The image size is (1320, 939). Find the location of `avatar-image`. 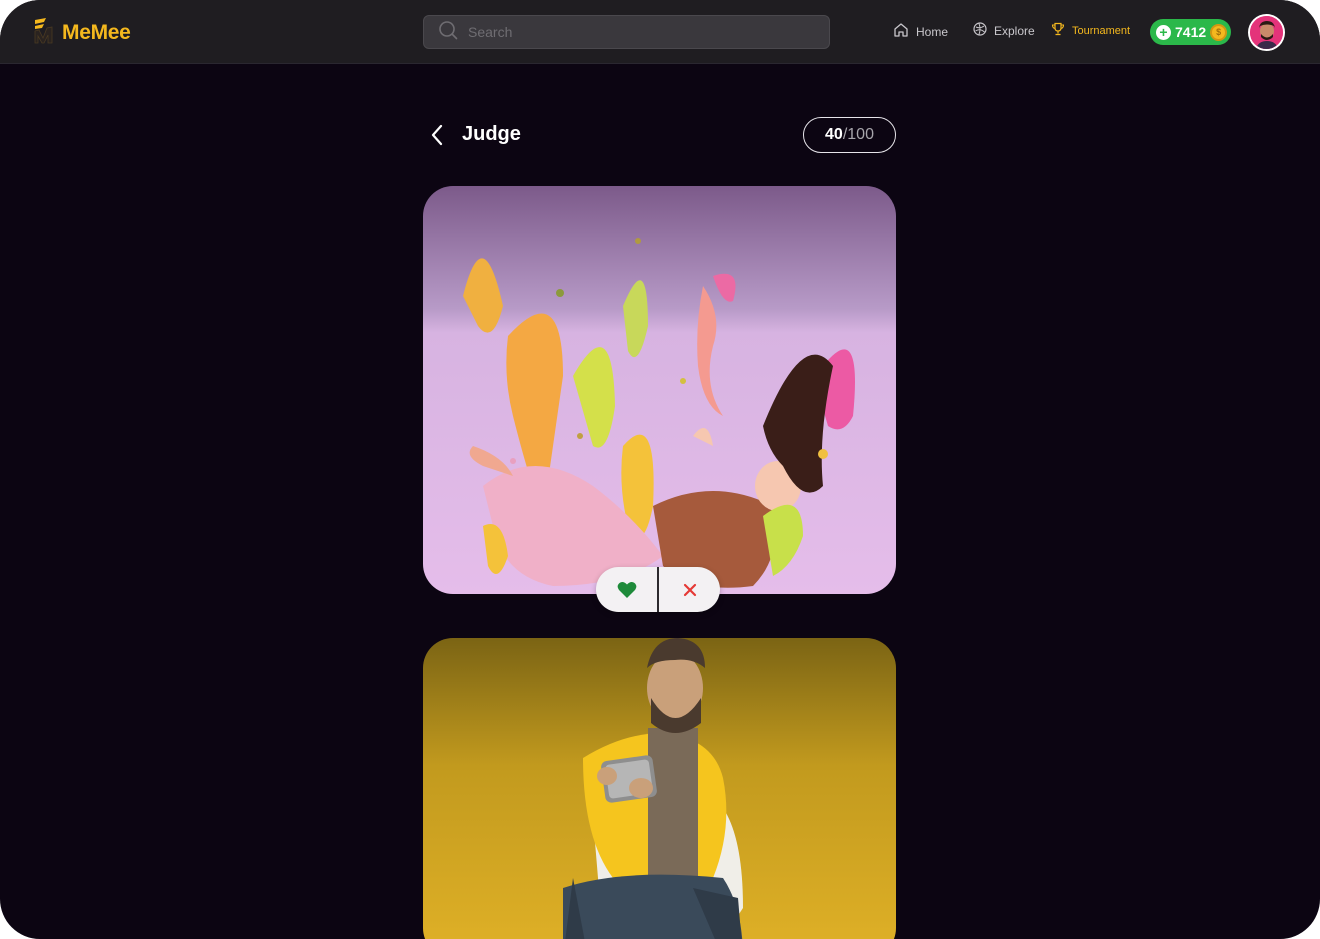

avatar-image is located at coordinates (1266, 32).